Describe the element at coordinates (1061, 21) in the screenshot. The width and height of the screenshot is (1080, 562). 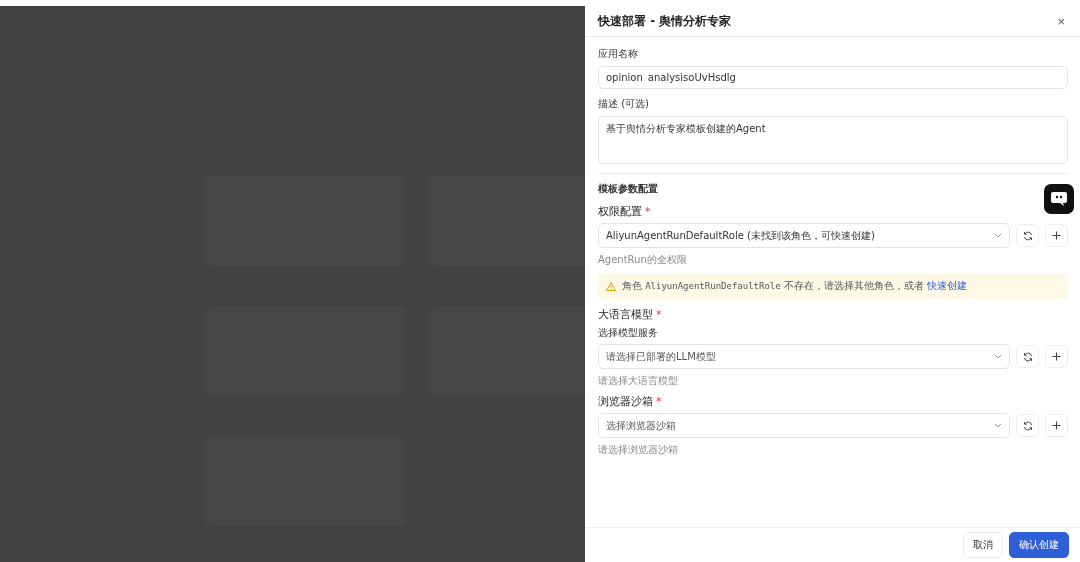
I see `close-button: ×` at that location.